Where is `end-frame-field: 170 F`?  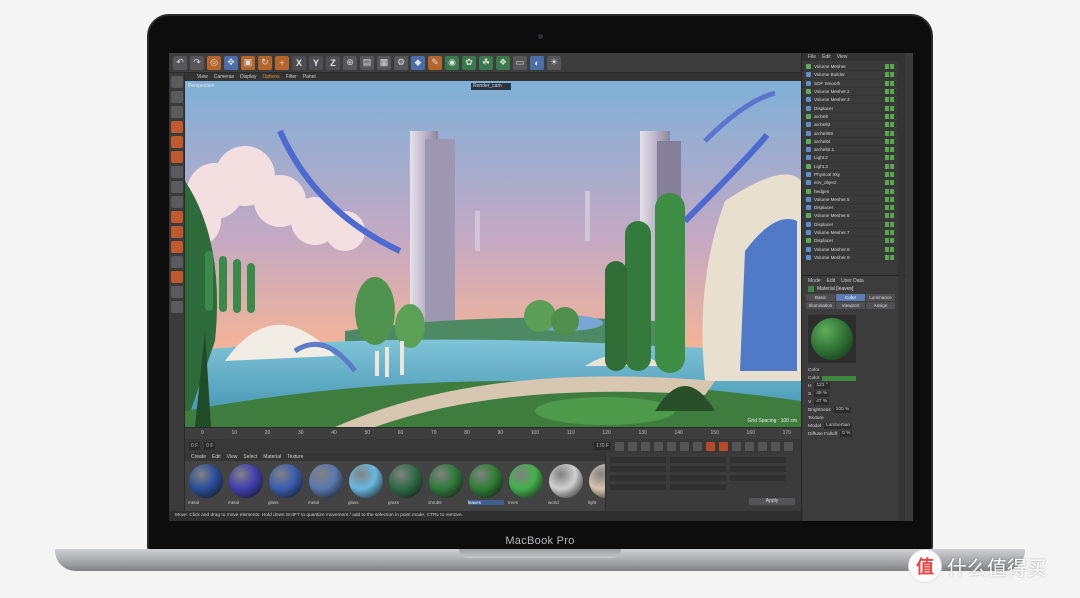 end-frame-field: 170 F is located at coordinates (602, 446).